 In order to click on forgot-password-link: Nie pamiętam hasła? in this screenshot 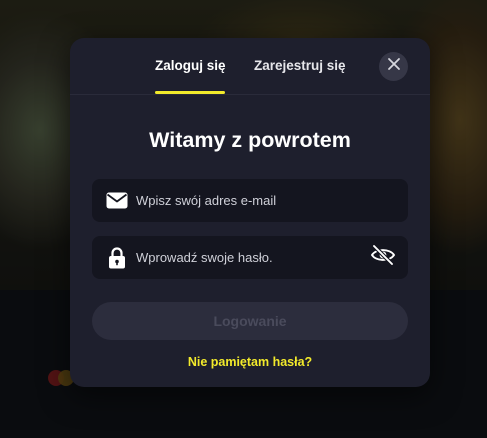, I will do `click(250, 362)`.